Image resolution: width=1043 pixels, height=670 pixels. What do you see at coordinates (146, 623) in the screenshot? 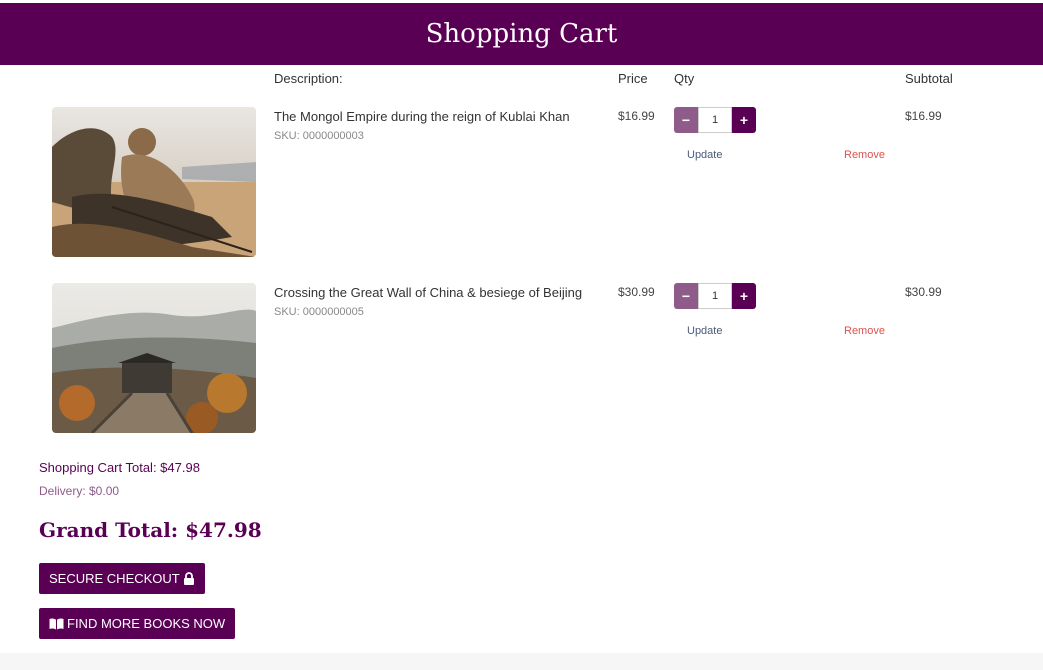
I see `find-more-label: FIND MORE BOOKS NOW` at bounding box center [146, 623].